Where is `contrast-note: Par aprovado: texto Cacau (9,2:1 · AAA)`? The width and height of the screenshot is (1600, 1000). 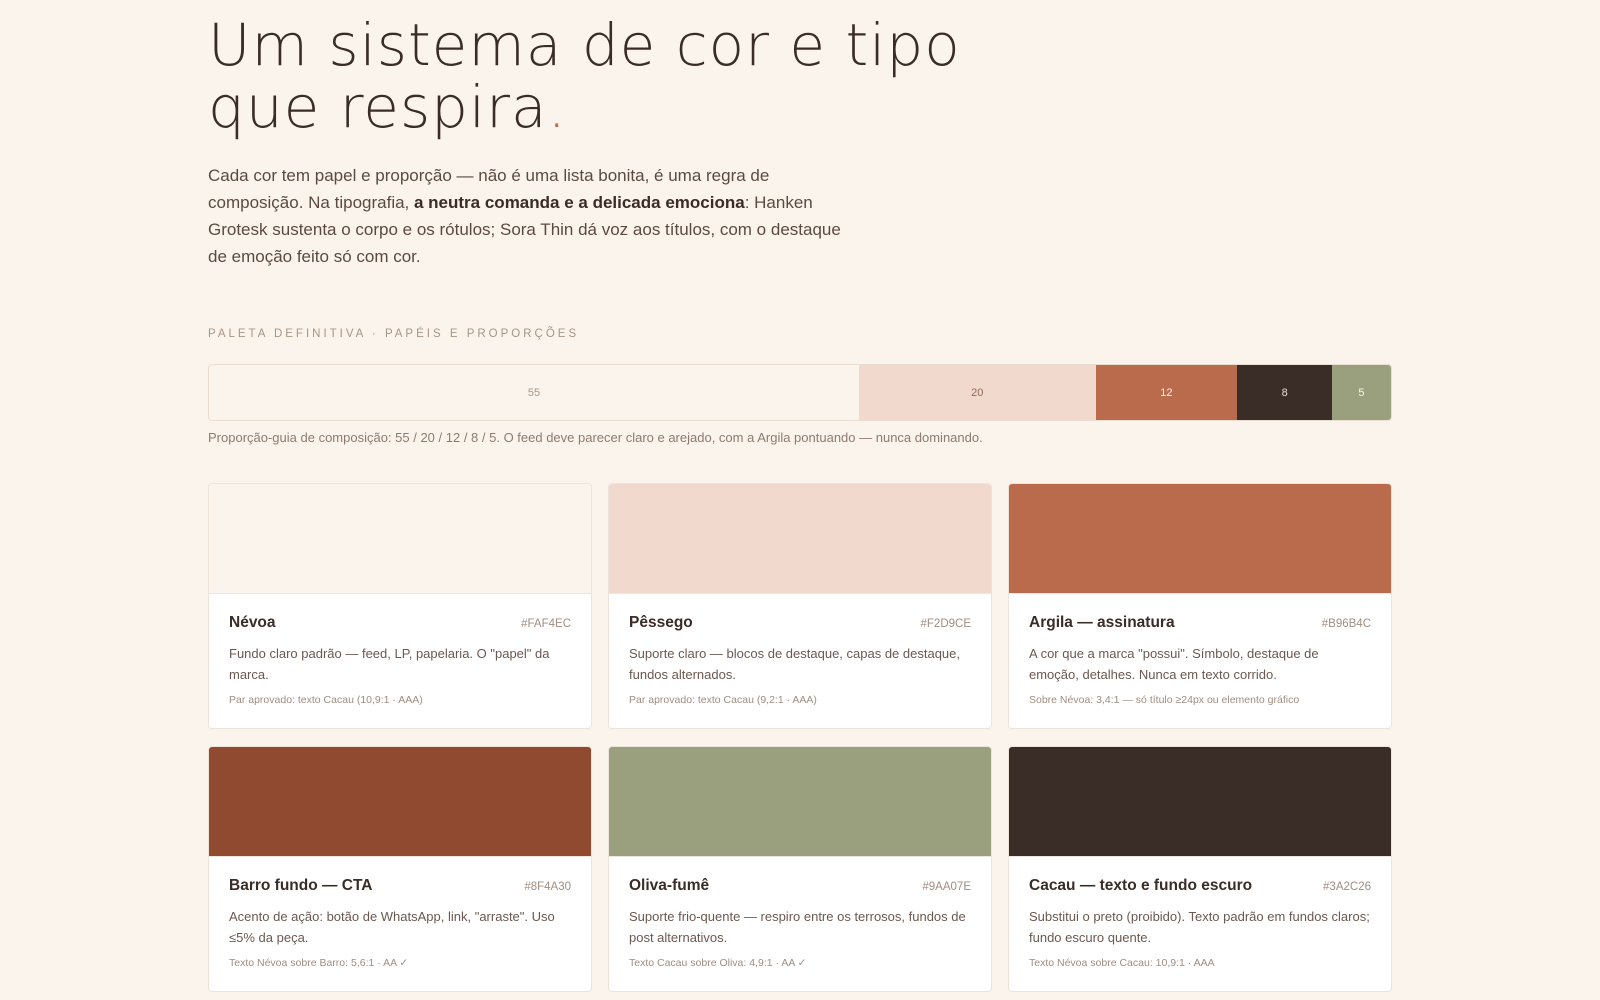 contrast-note: Par aprovado: texto Cacau (9,2:1 · AAA) is located at coordinates (723, 700).